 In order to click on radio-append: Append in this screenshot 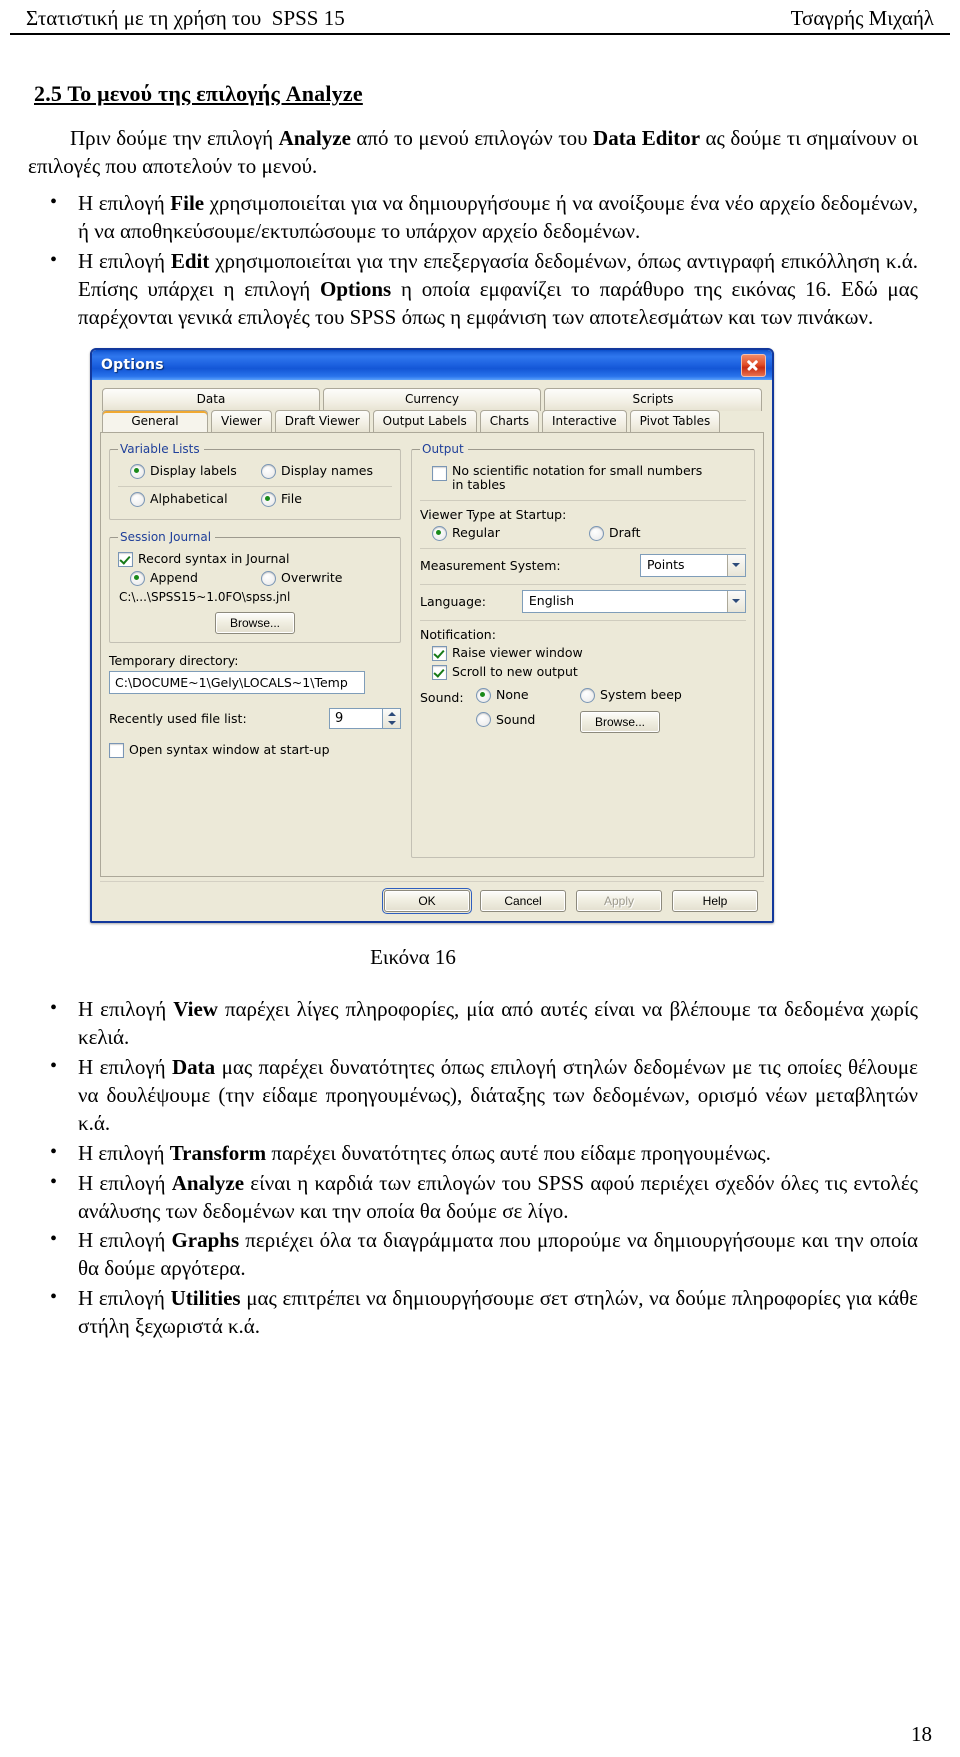, I will do `click(195, 578)`.